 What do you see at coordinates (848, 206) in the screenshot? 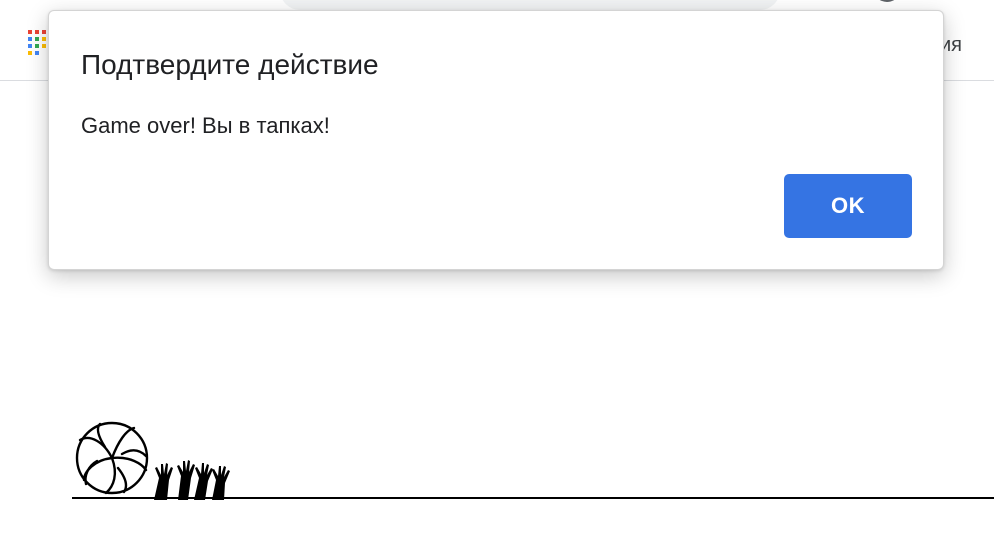
I see `ok-button: OK` at bounding box center [848, 206].